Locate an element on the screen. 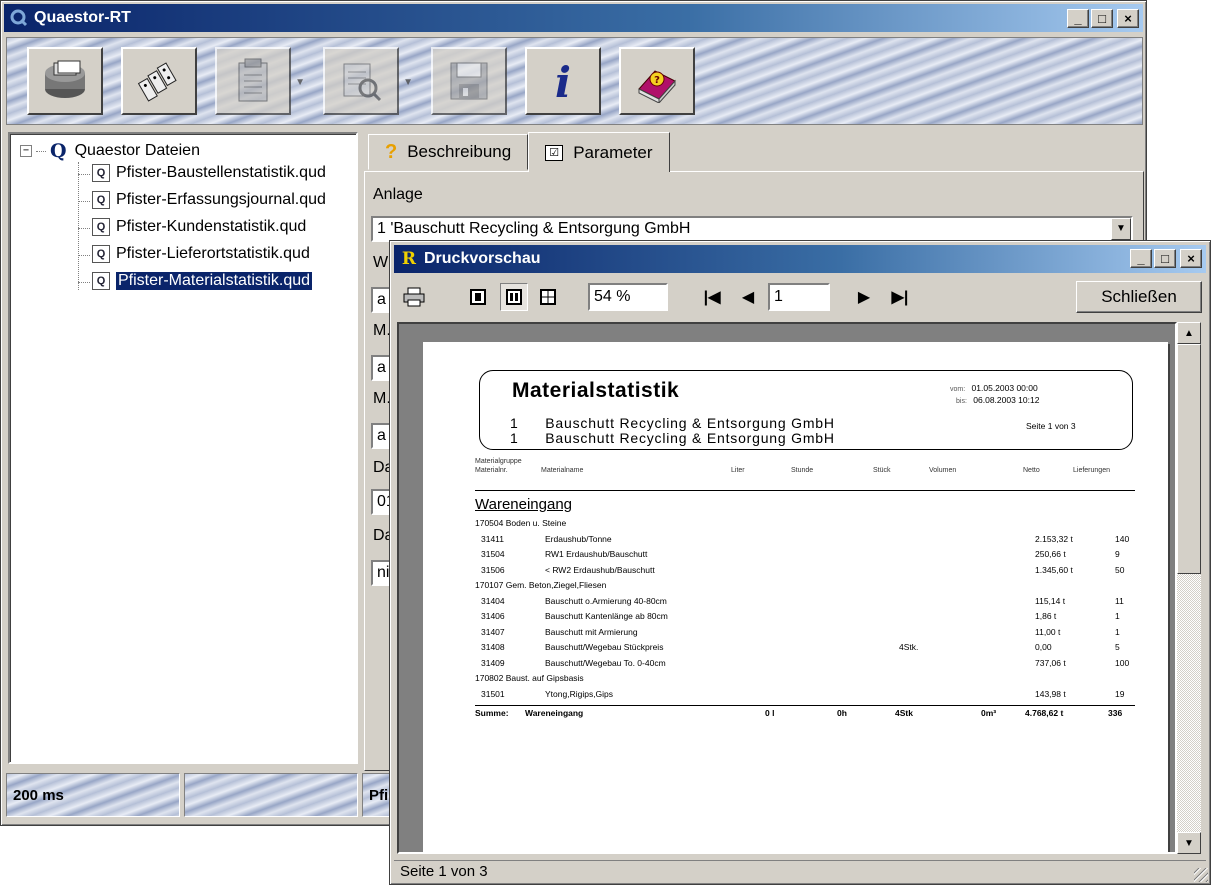 This screenshot has height=885, width=1211. summary-label: Summe: is located at coordinates (492, 713).